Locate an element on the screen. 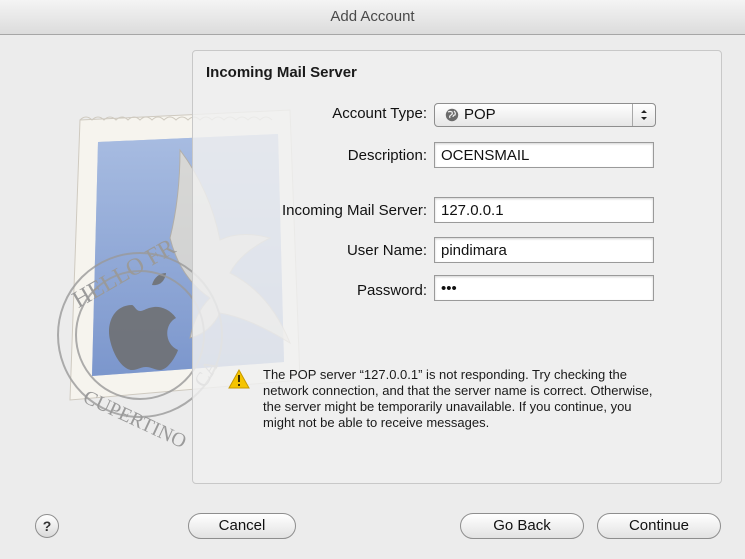 The height and width of the screenshot is (559, 745). account-type-popup: POP is located at coordinates (545, 115).